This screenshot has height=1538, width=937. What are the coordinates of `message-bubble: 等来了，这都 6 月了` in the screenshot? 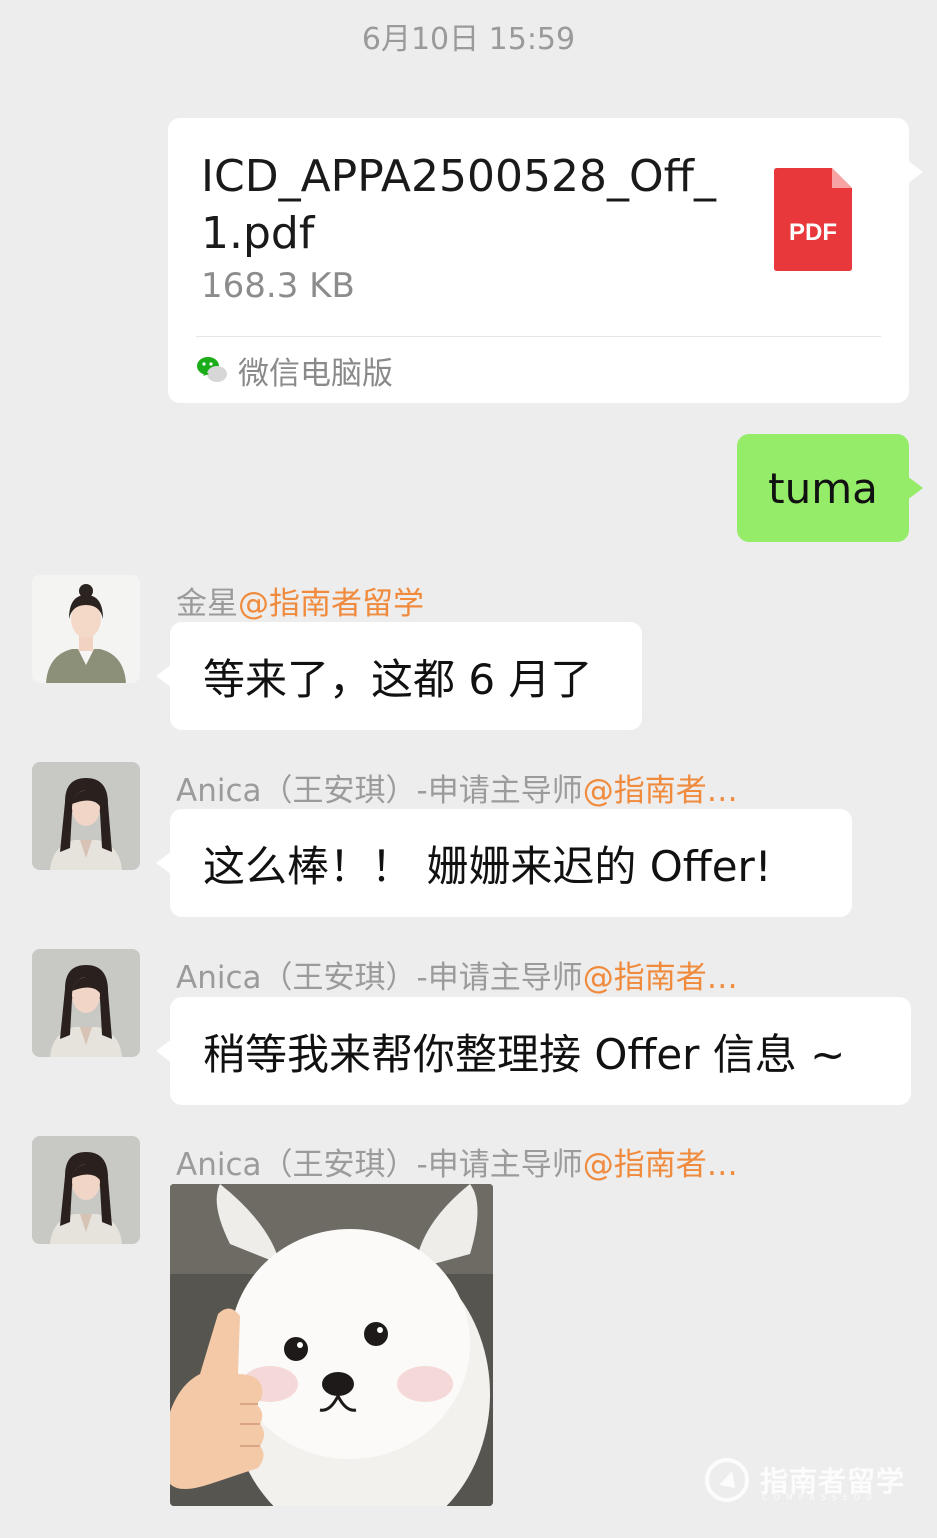 It's located at (399, 676).